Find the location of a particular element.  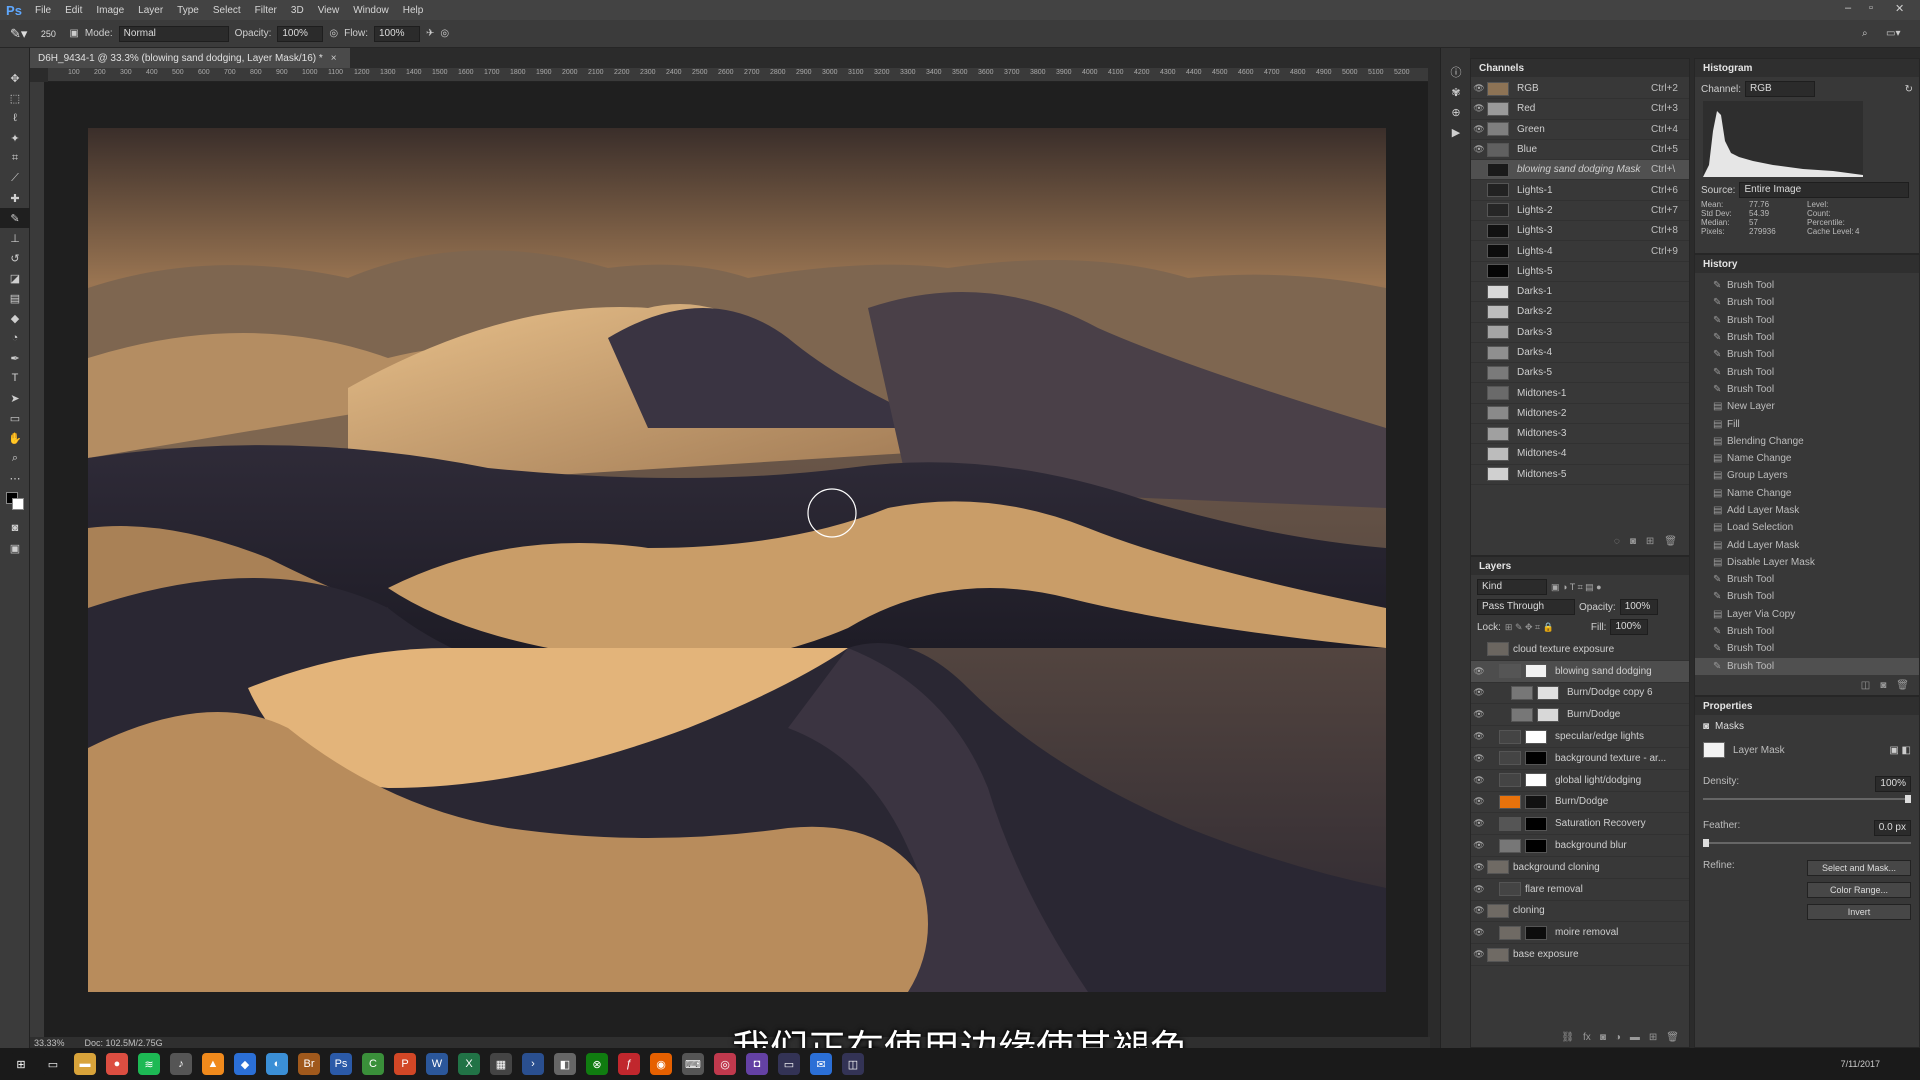

layer-filter-select: Kind is located at coordinates (1512, 587).